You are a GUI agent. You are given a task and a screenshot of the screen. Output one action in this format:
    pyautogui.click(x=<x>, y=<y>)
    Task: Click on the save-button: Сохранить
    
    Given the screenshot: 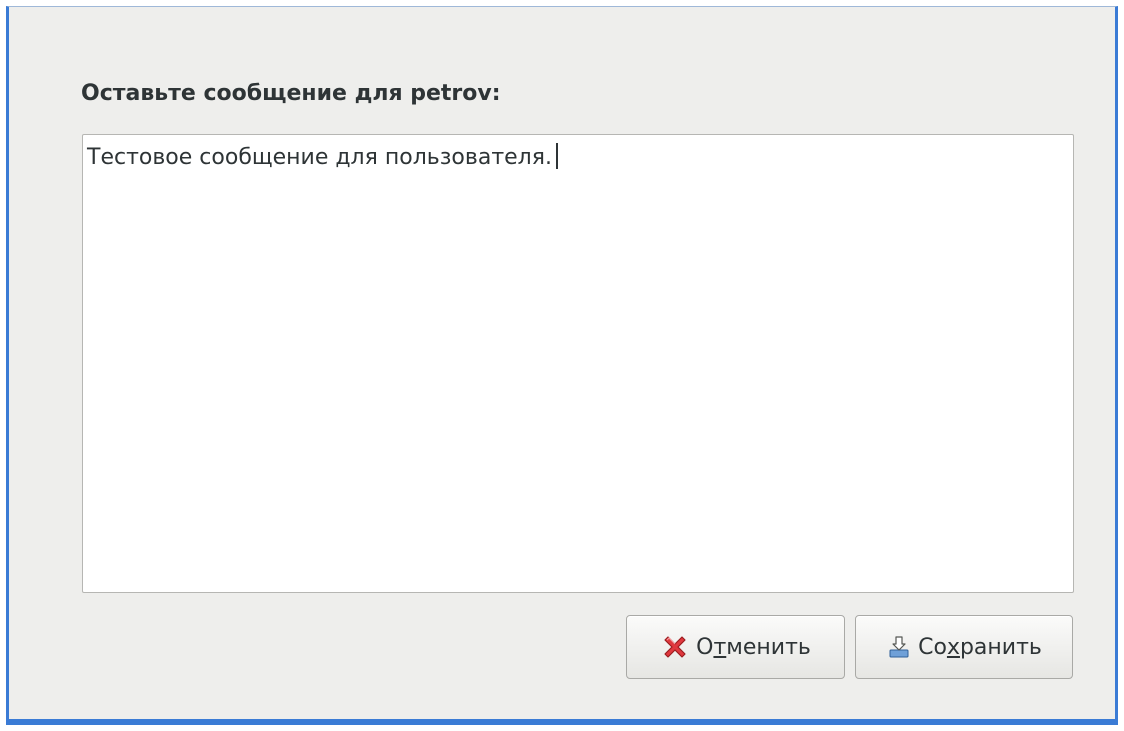 What is the action you would take?
    pyautogui.click(x=964, y=647)
    